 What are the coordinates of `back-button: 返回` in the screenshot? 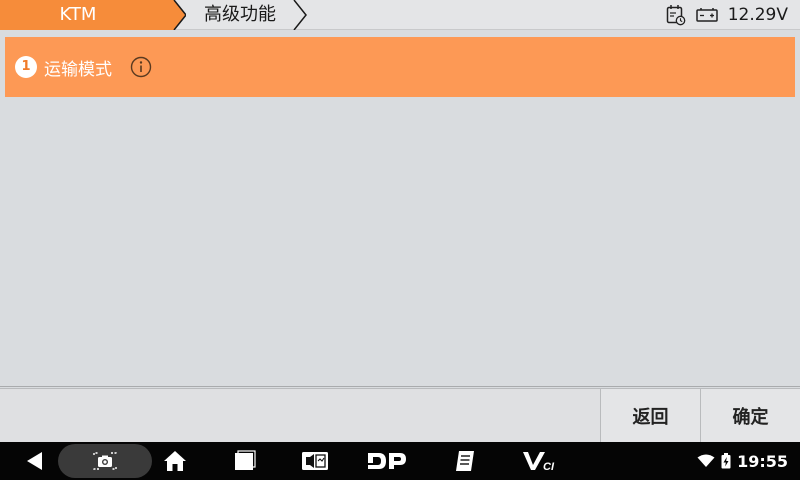 It's located at (650, 416).